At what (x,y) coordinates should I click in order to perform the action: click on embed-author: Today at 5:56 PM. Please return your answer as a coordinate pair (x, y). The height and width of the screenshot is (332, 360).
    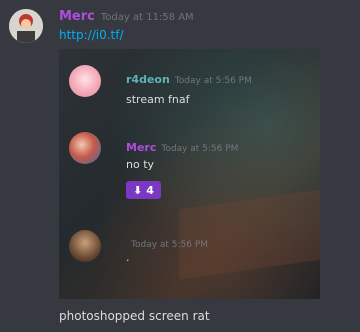
    Looking at the image, I should click on (167, 243).